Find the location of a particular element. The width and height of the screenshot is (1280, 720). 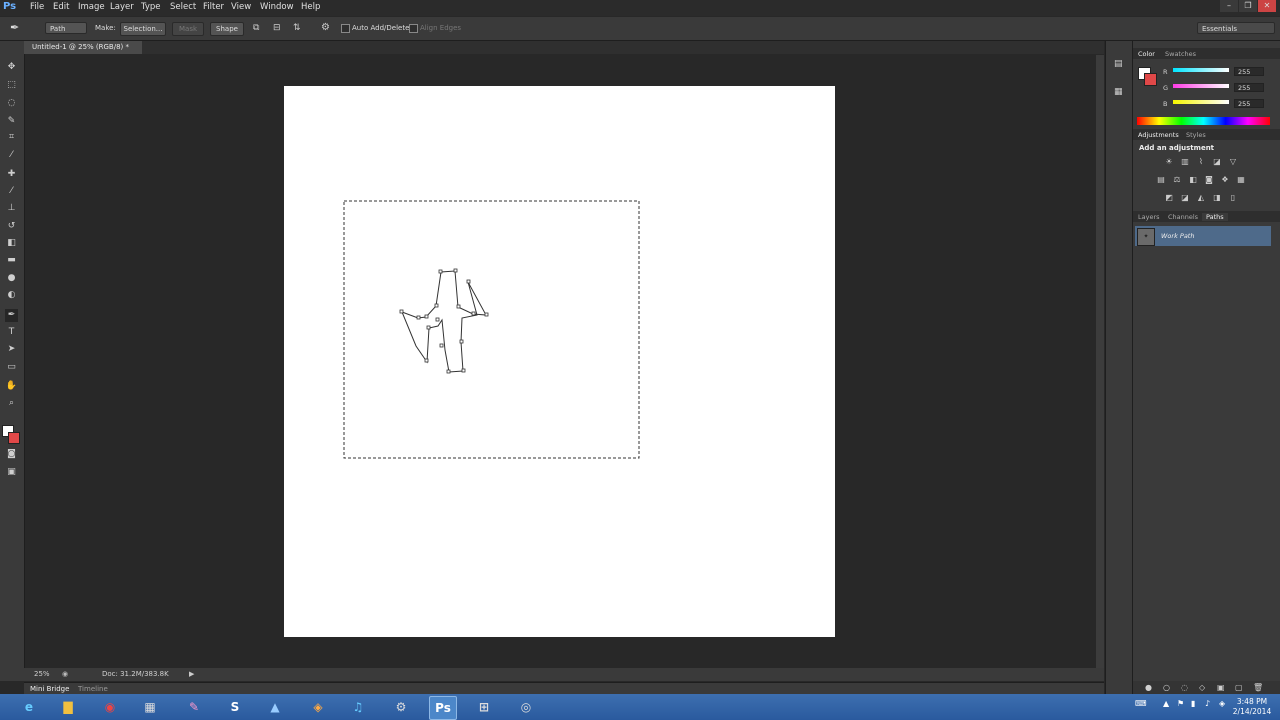

paint-icon: ✎ is located at coordinates (194, 707).